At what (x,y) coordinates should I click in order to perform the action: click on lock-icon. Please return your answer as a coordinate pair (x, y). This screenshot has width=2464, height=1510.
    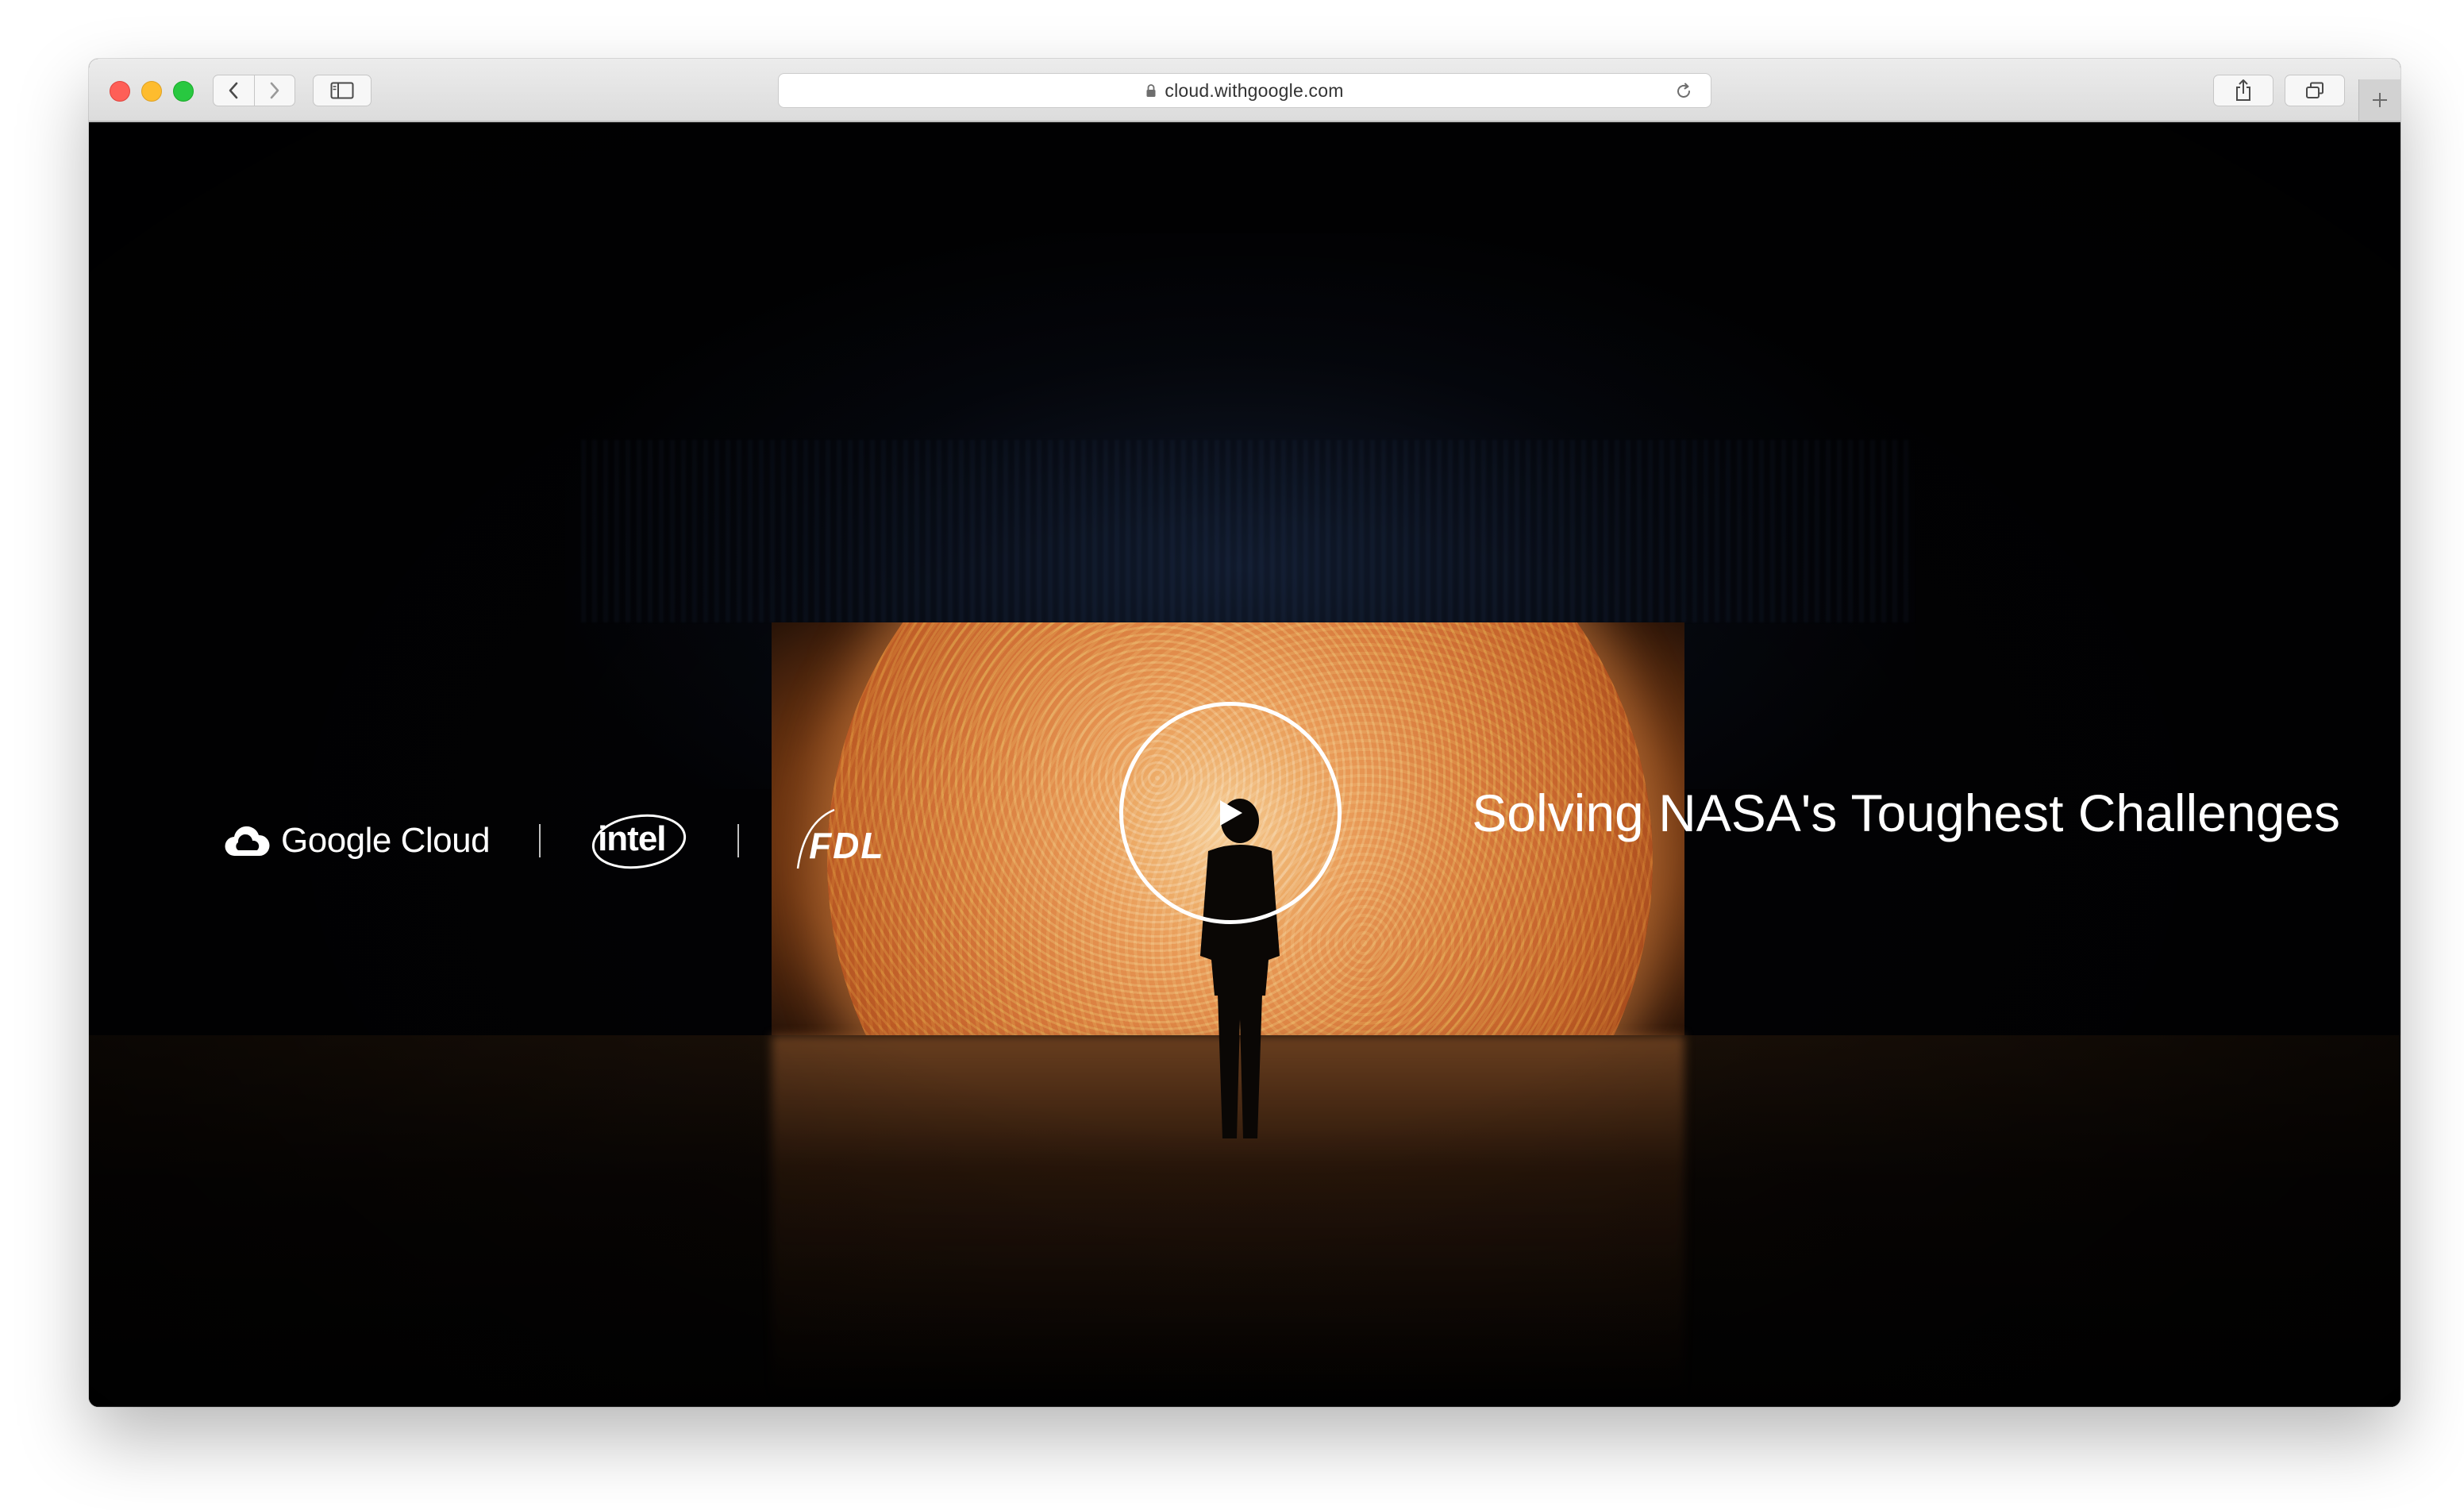
    Looking at the image, I should click on (1151, 90).